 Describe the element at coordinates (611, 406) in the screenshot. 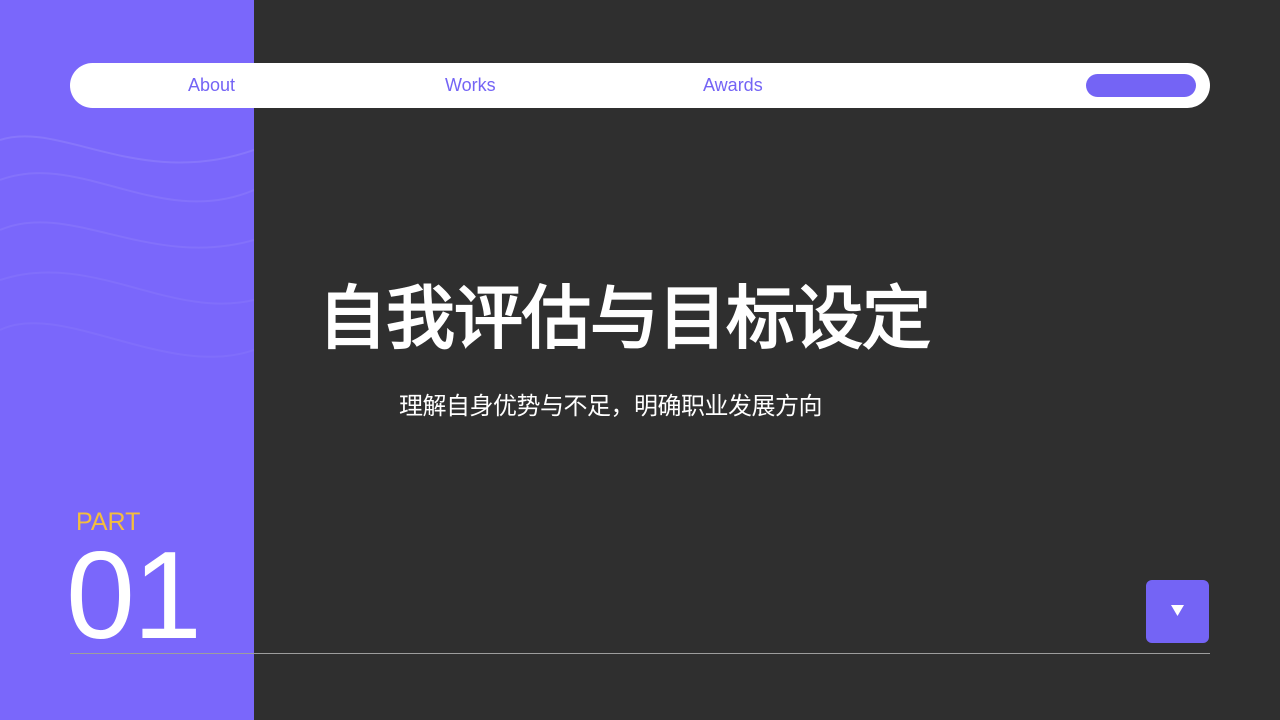

I see `page-subtitle: 理解自身优势与不足，明确职业发展方向` at that location.